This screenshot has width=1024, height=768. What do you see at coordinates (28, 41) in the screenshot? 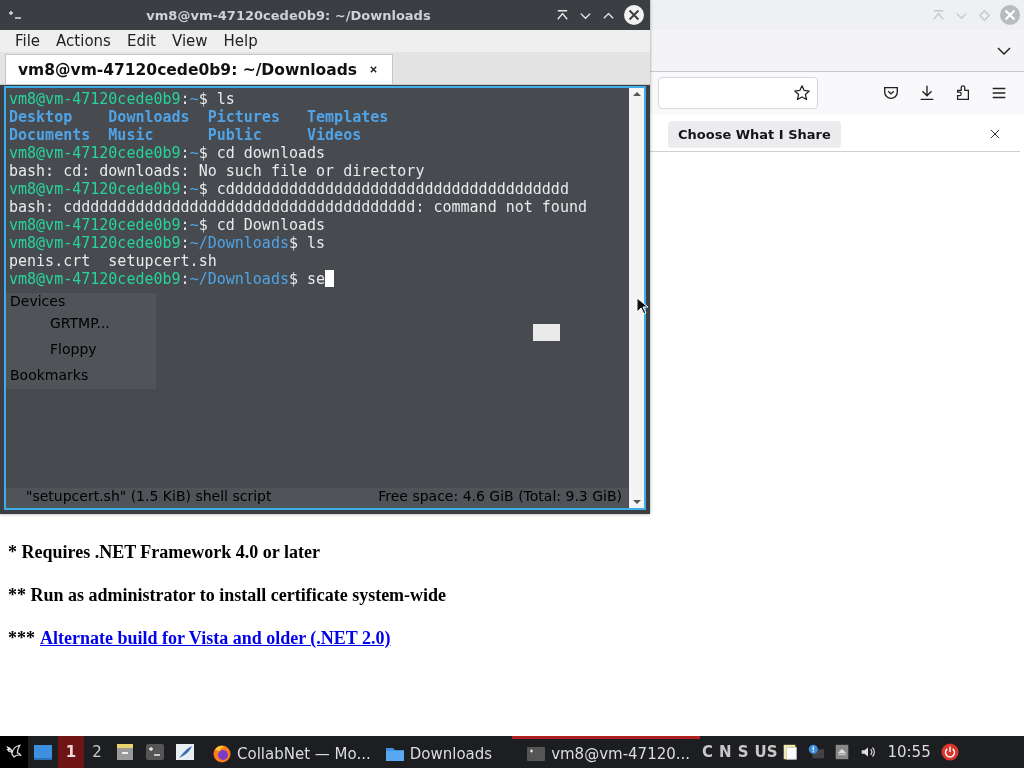
I see `menu-item: File` at bounding box center [28, 41].